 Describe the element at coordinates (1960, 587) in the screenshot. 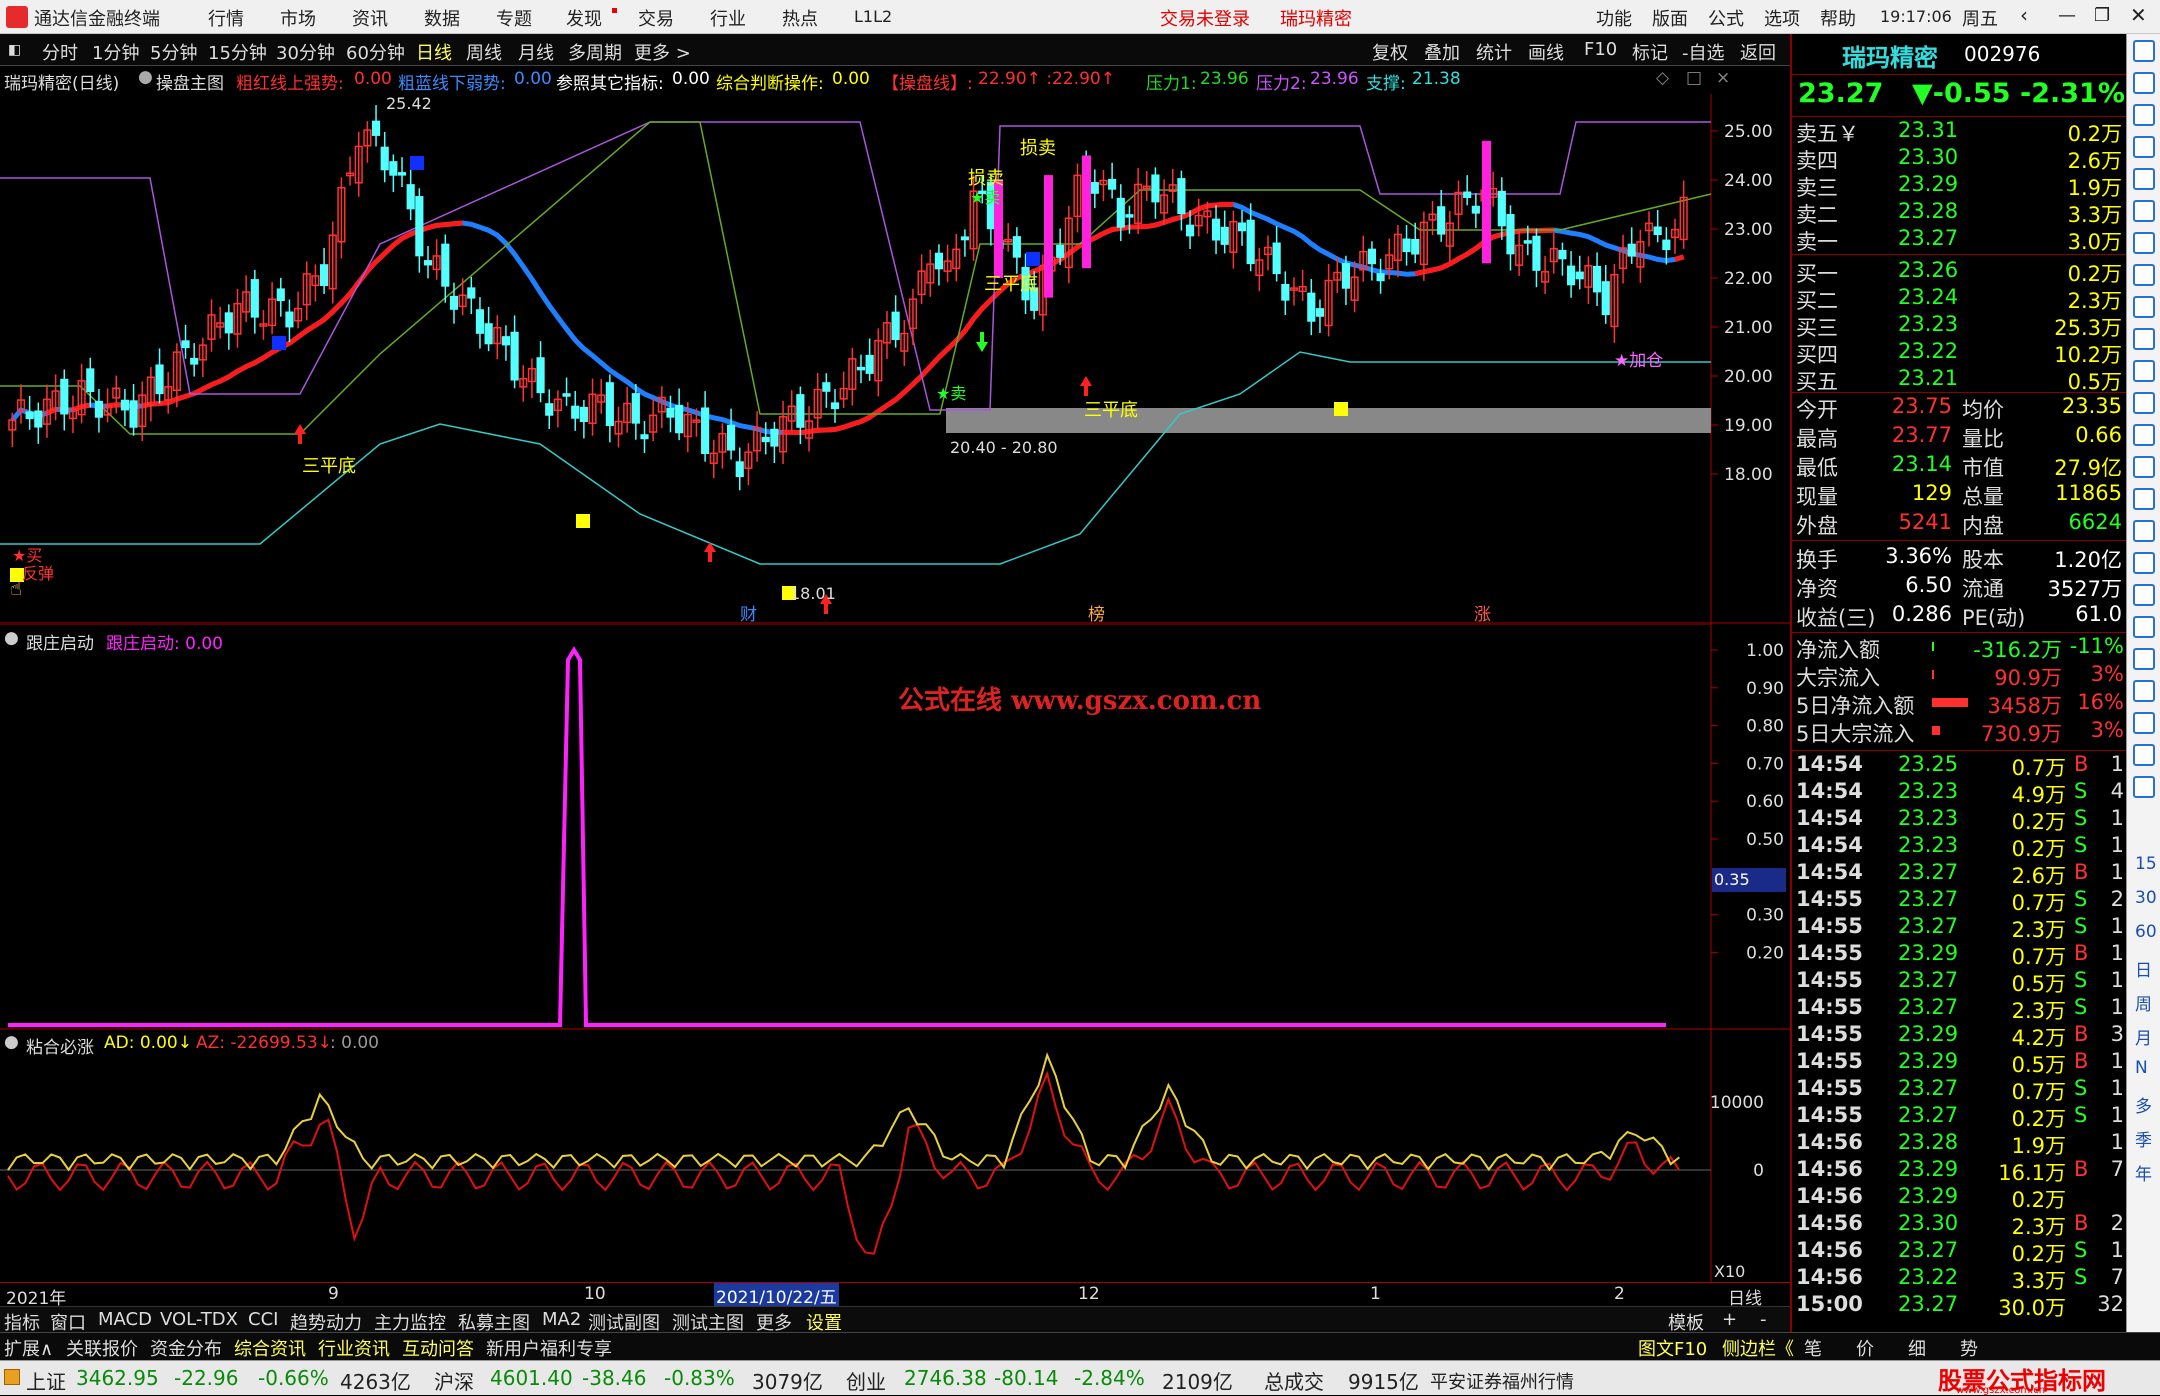

I see `stat-row: 净资 6.50 流通 3527万` at that location.